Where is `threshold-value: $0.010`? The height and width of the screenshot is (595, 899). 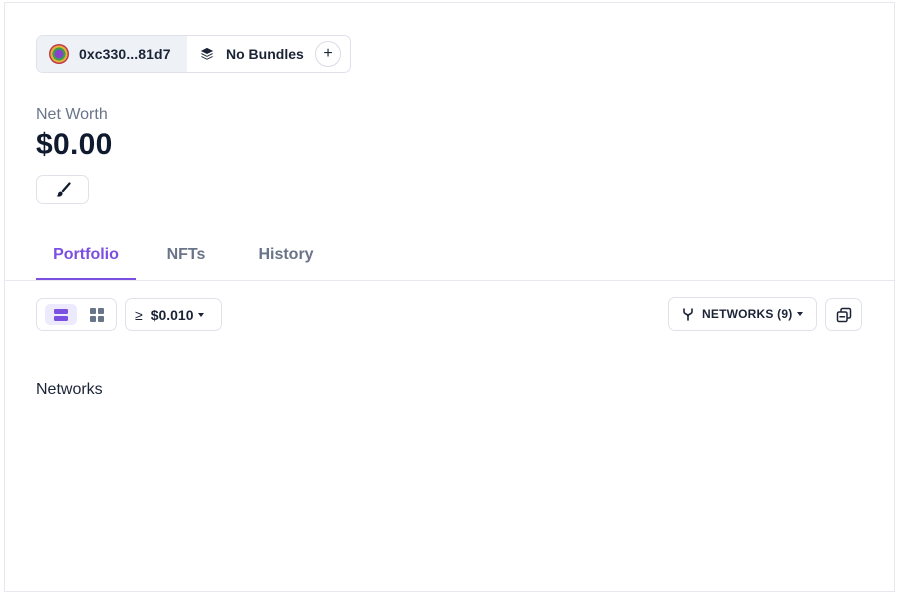 threshold-value: $0.010 is located at coordinates (172, 314).